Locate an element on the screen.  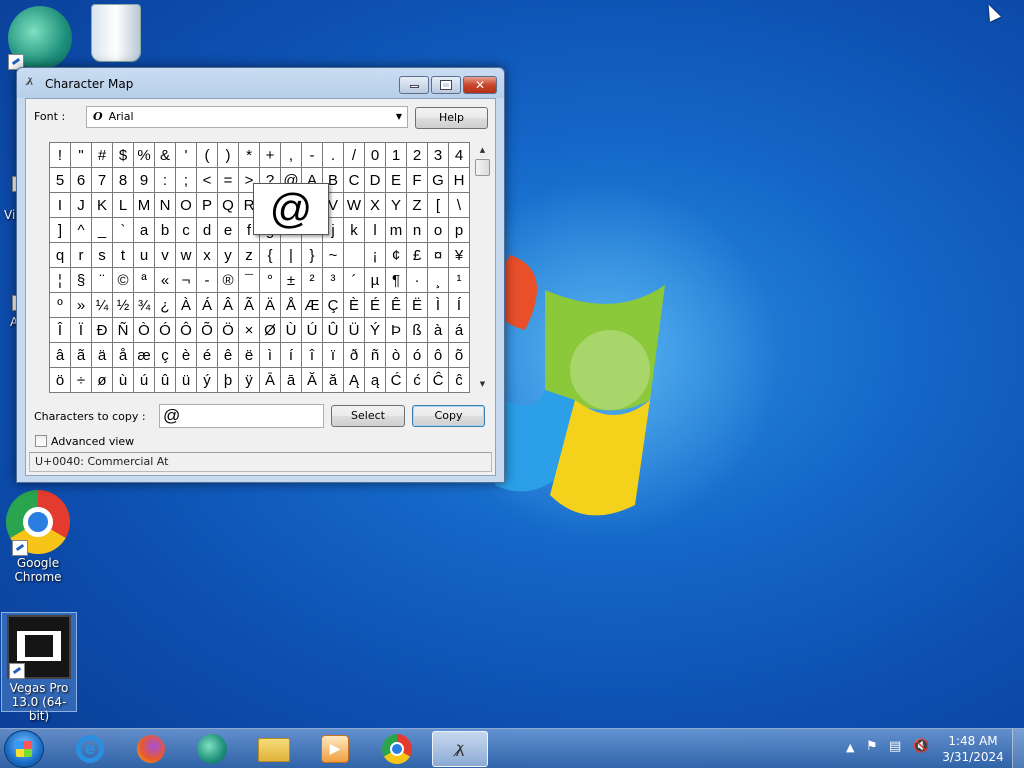
copy-button: Copy is located at coordinates (448, 416).